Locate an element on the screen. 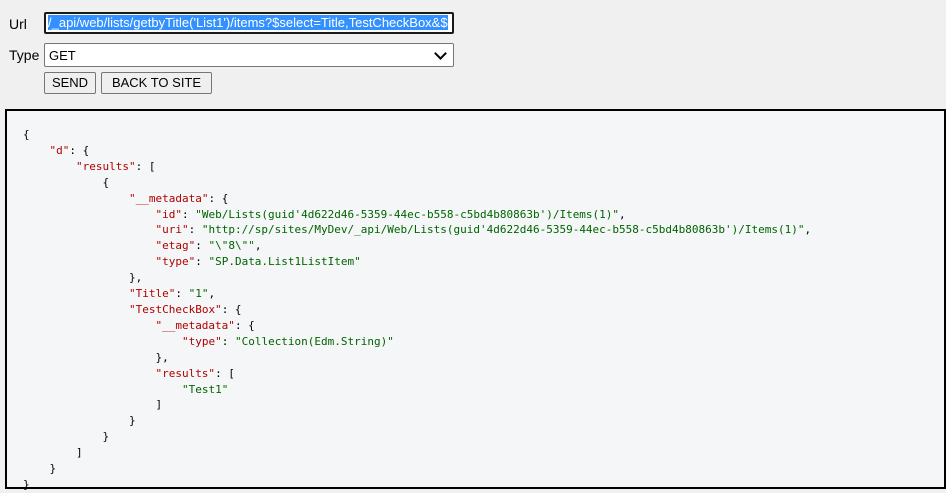 The image size is (946, 493). chevron-down-icon is located at coordinates (440, 53).